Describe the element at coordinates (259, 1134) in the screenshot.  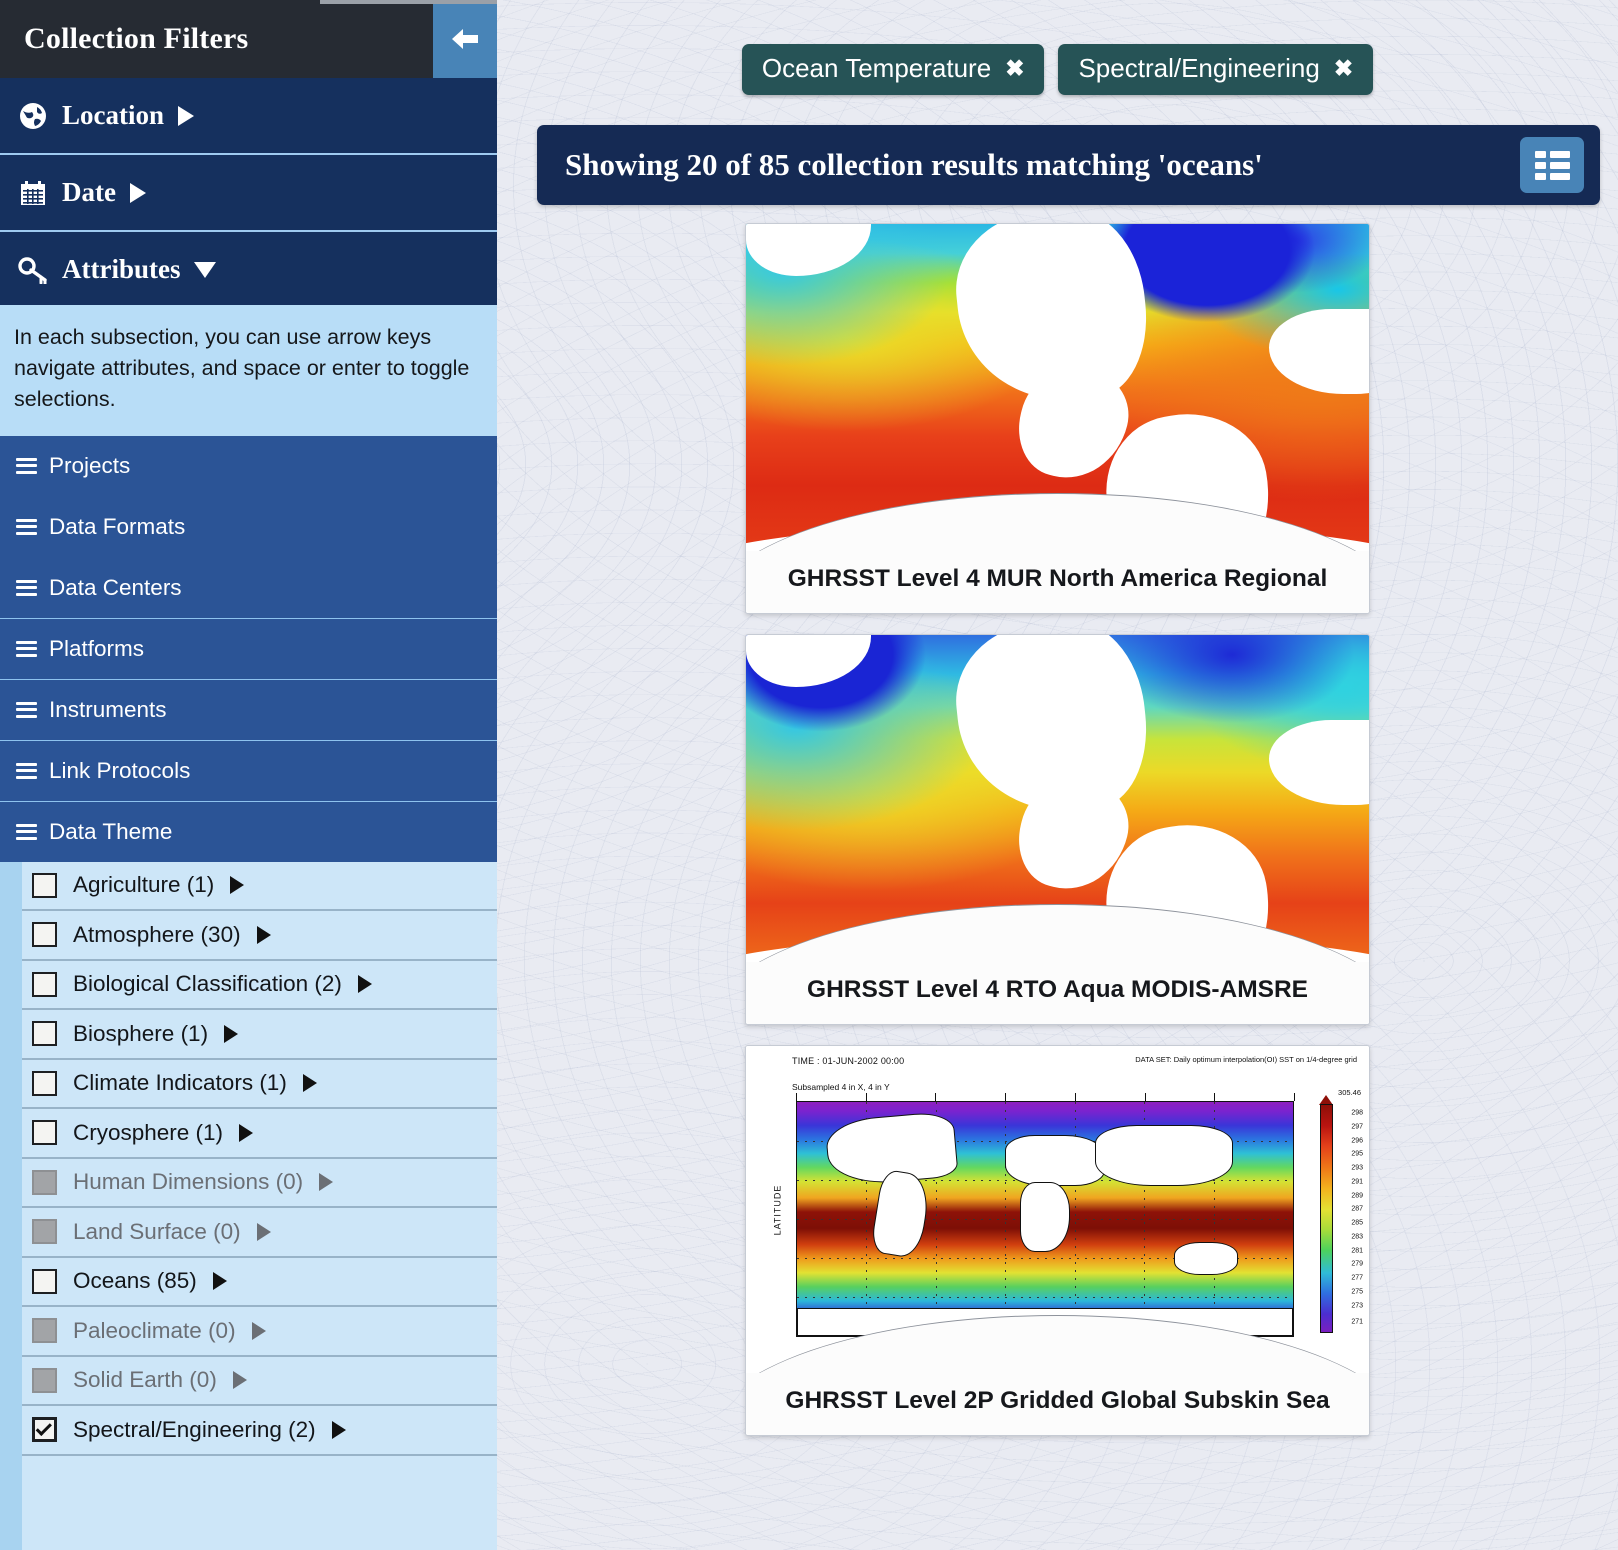
I see `theme-option-cryosphere: Cryosphere (1)` at that location.